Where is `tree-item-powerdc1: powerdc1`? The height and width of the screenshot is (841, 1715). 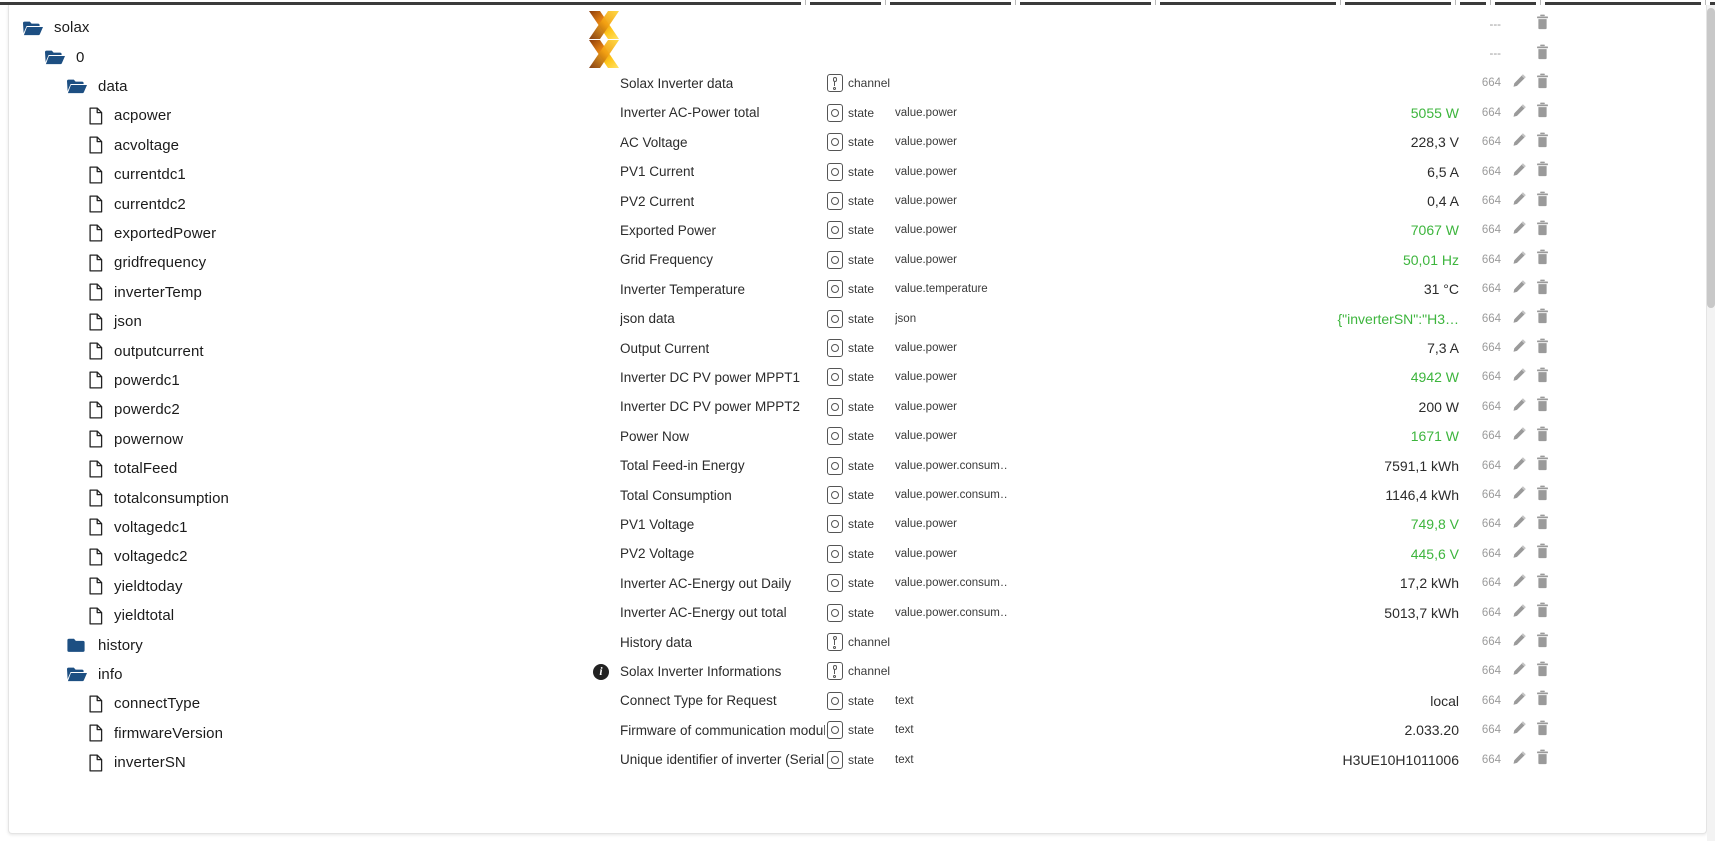
tree-item-powerdc1: powerdc1 is located at coordinates (134, 380).